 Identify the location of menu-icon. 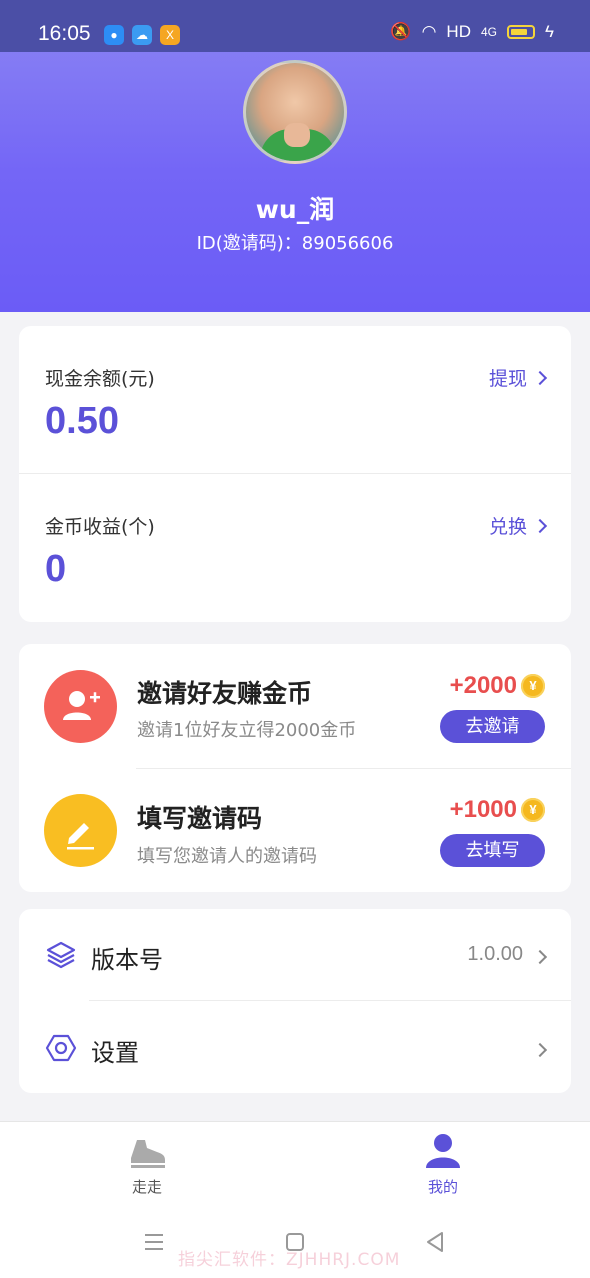
(154, 1242).